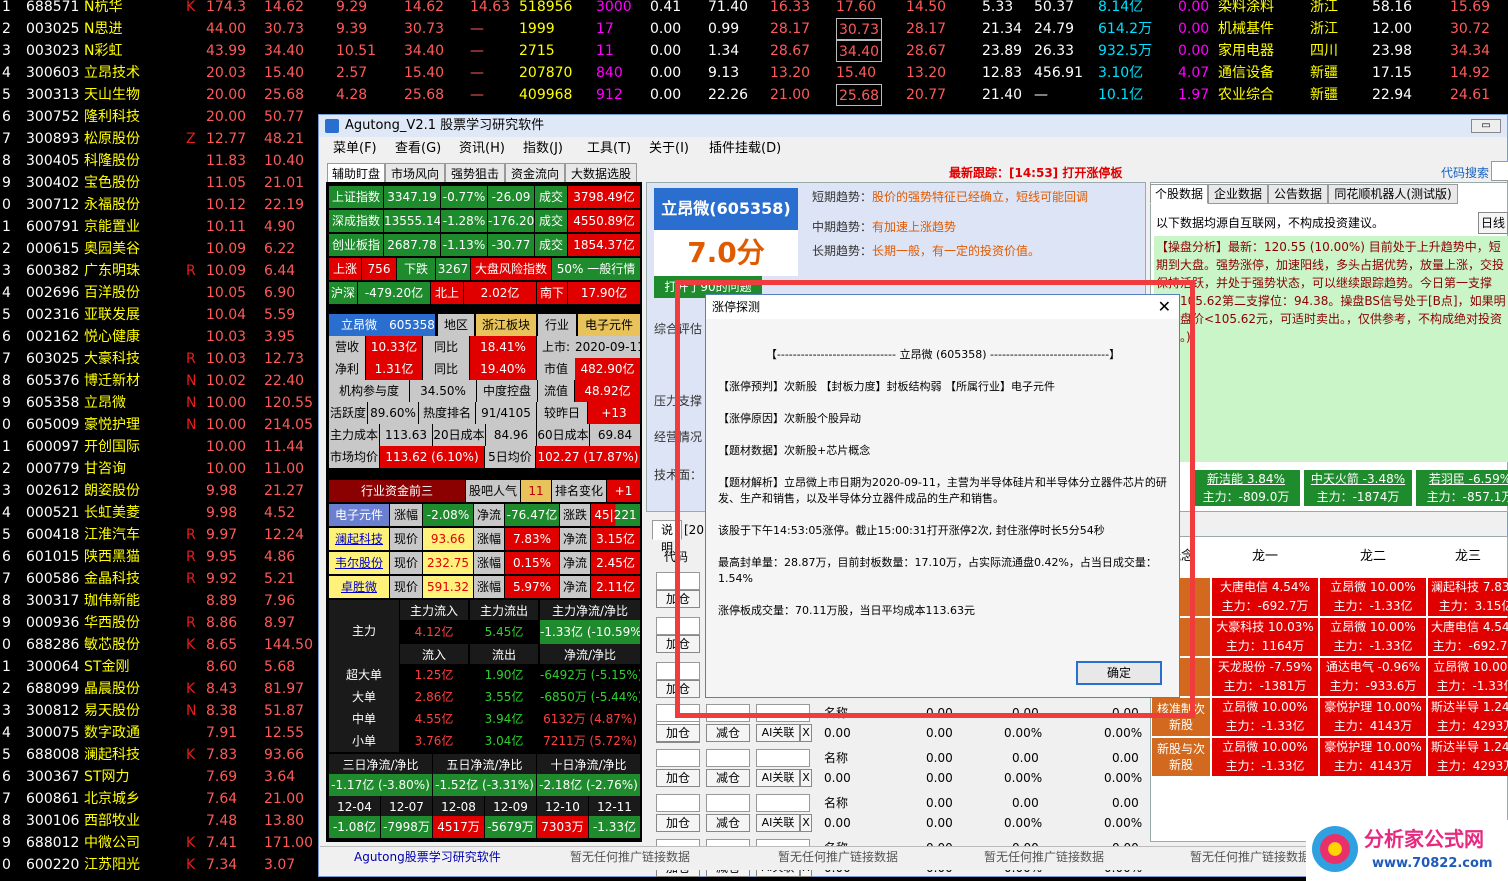 The height and width of the screenshot is (881, 1508). What do you see at coordinates (837, 823) in the screenshot?
I see `position-value: 0.00` at bounding box center [837, 823].